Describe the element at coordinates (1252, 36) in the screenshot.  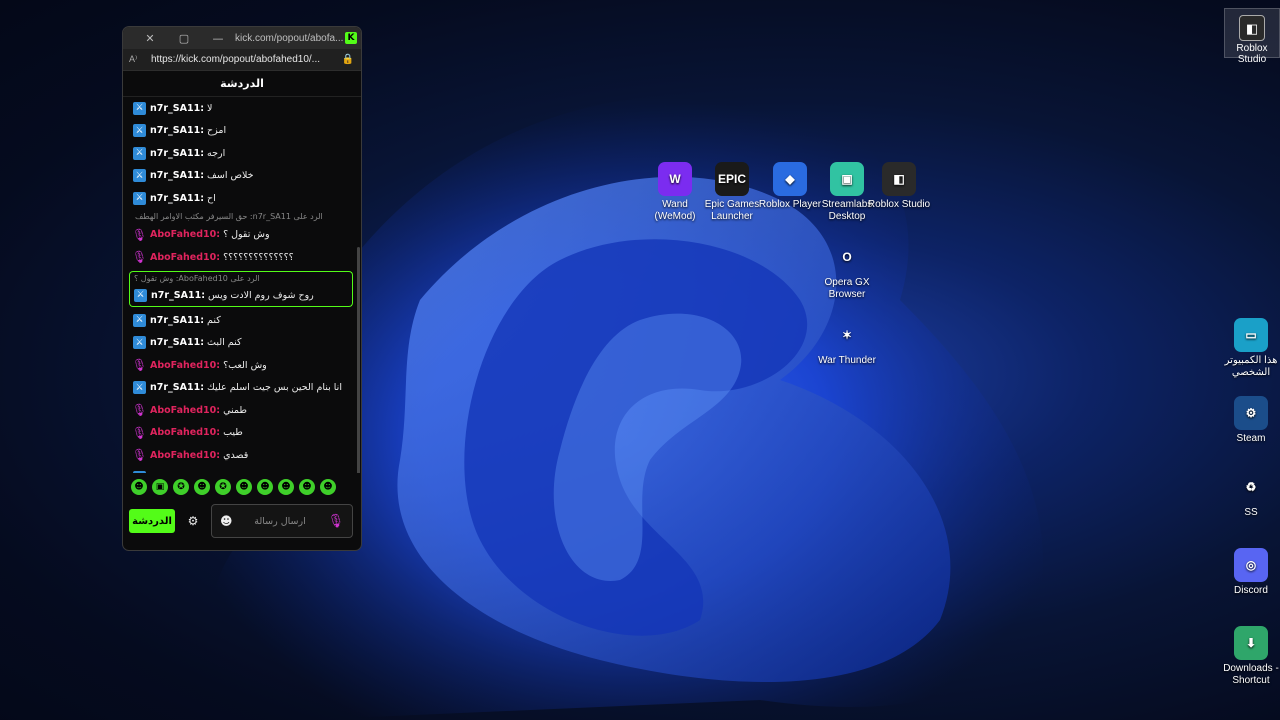
I see `taskbar-roblox-studio: ◧ Roblox Studio` at that location.